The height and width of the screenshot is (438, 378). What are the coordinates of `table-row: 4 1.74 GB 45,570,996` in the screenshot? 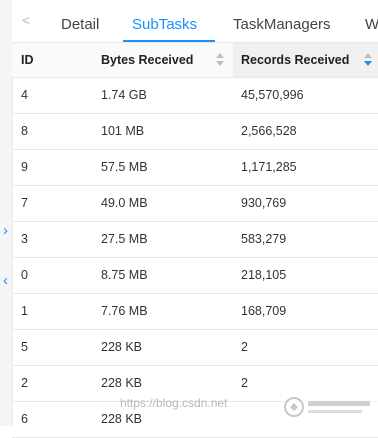 It's located at (195, 96).